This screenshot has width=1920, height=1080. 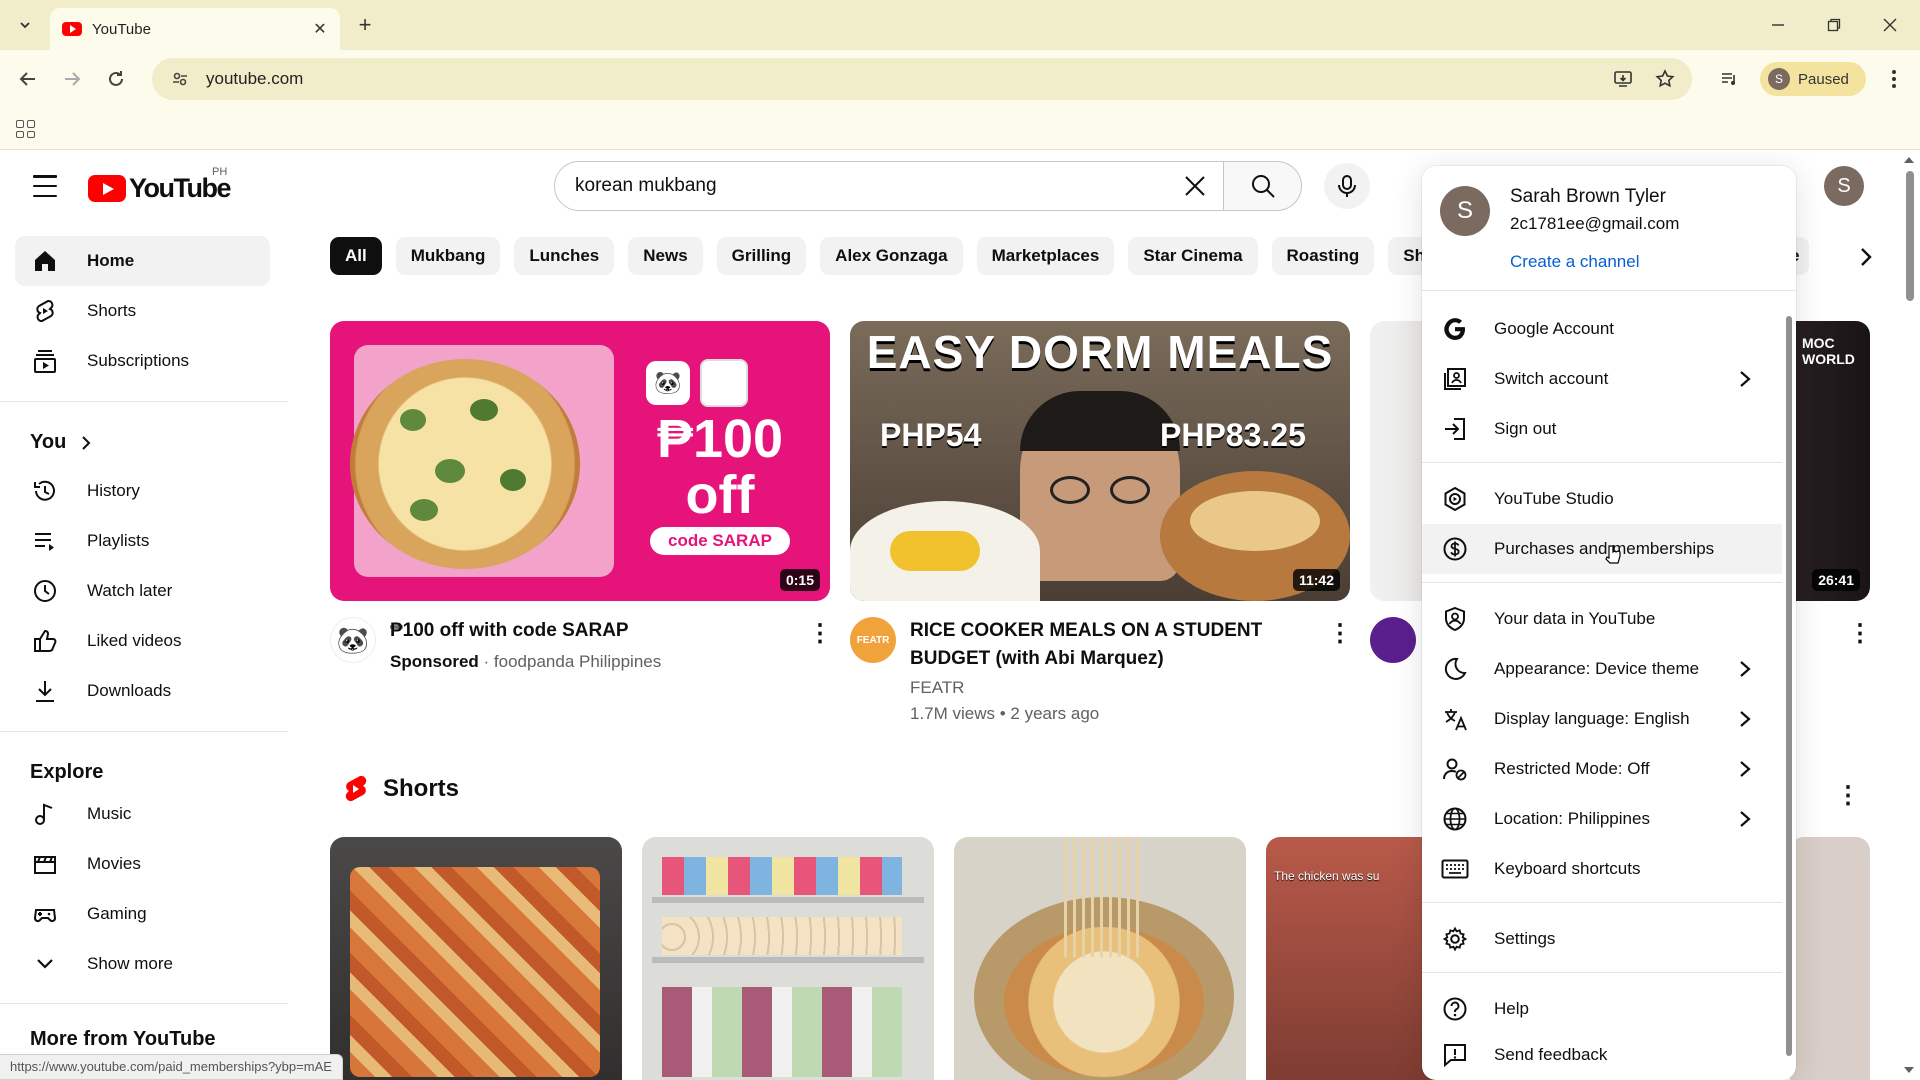 I want to click on title-line: RICE COOKER MEALS ON A STUDENT, so click(x=1086, y=630).